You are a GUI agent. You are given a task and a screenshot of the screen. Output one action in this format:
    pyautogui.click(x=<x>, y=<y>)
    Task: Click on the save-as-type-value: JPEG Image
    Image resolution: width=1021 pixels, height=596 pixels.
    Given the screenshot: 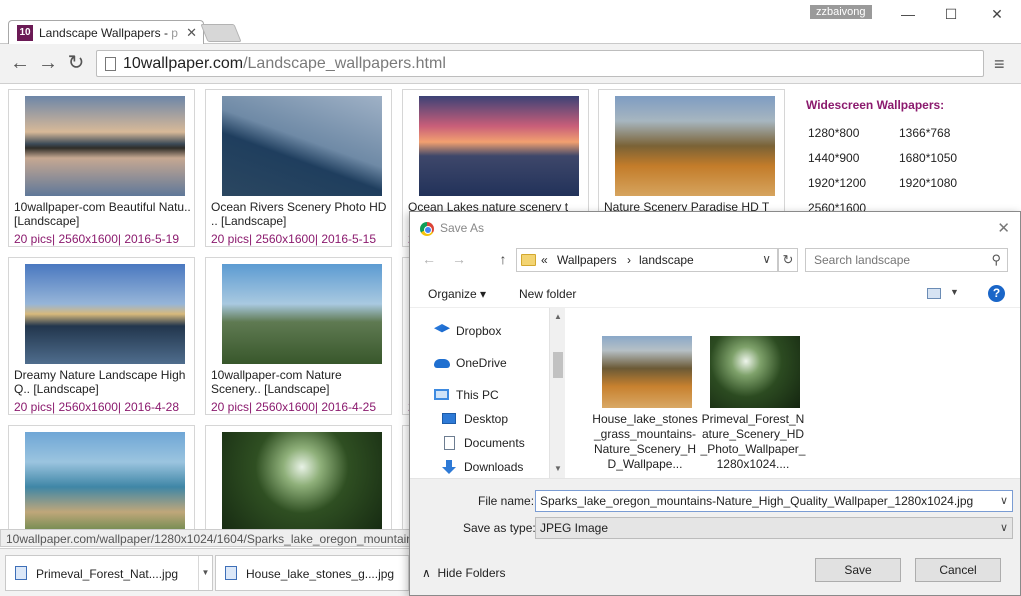 What is the action you would take?
    pyautogui.click(x=574, y=528)
    